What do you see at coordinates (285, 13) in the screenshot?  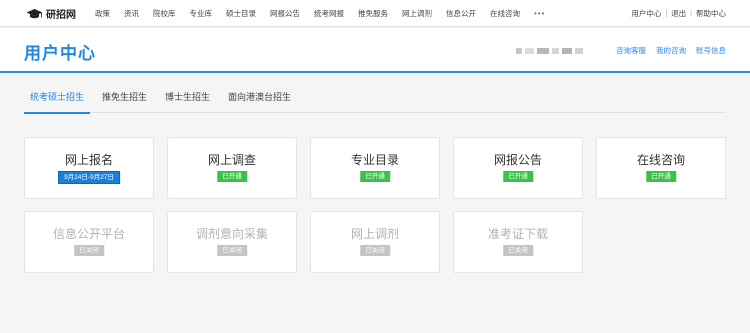 I see `nav-item-announcements: 网报公告` at bounding box center [285, 13].